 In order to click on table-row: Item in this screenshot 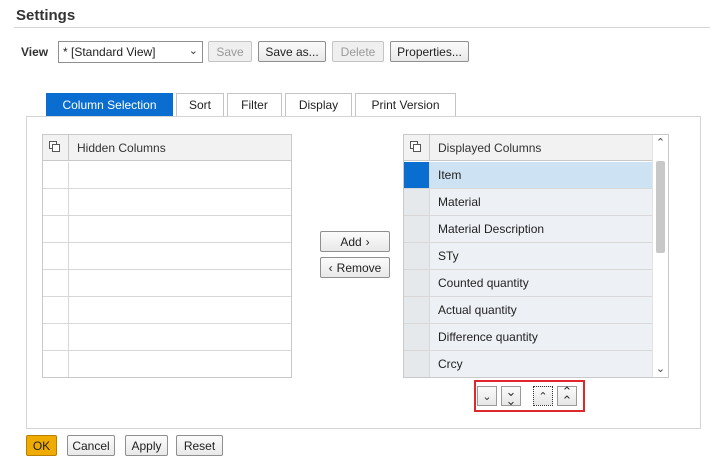, I will do `click(528, 175)`.